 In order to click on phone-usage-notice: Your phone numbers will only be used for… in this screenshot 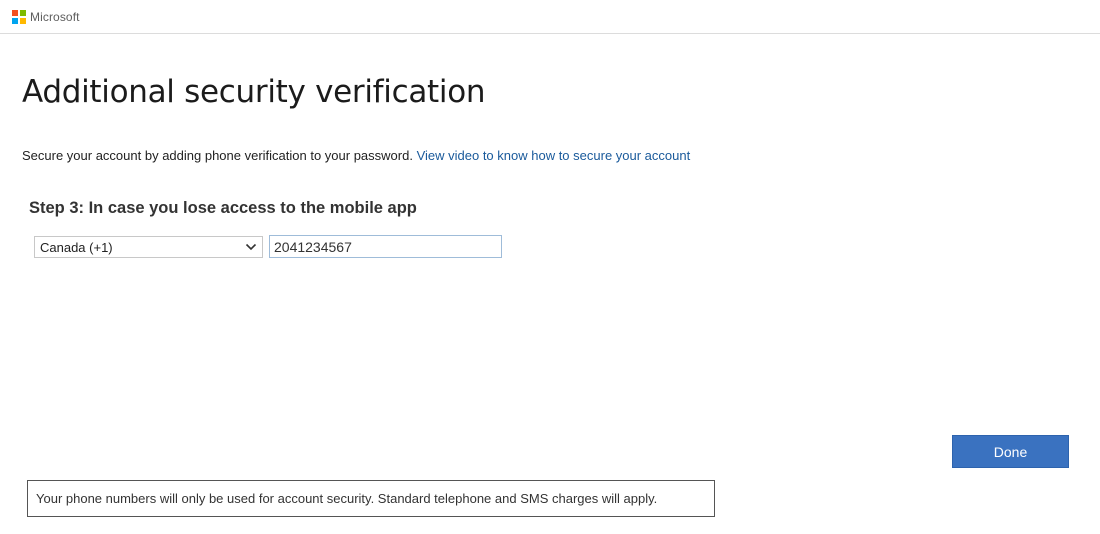, I will do `click(371, 498)`.